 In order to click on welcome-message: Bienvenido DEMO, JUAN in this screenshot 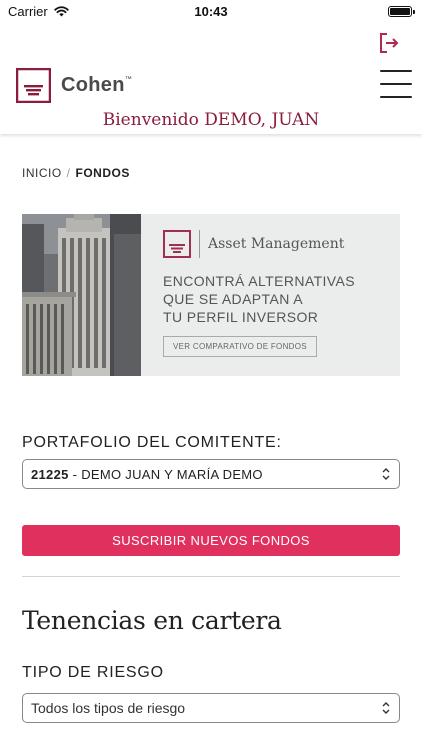, I will do `click(211, 120)`.